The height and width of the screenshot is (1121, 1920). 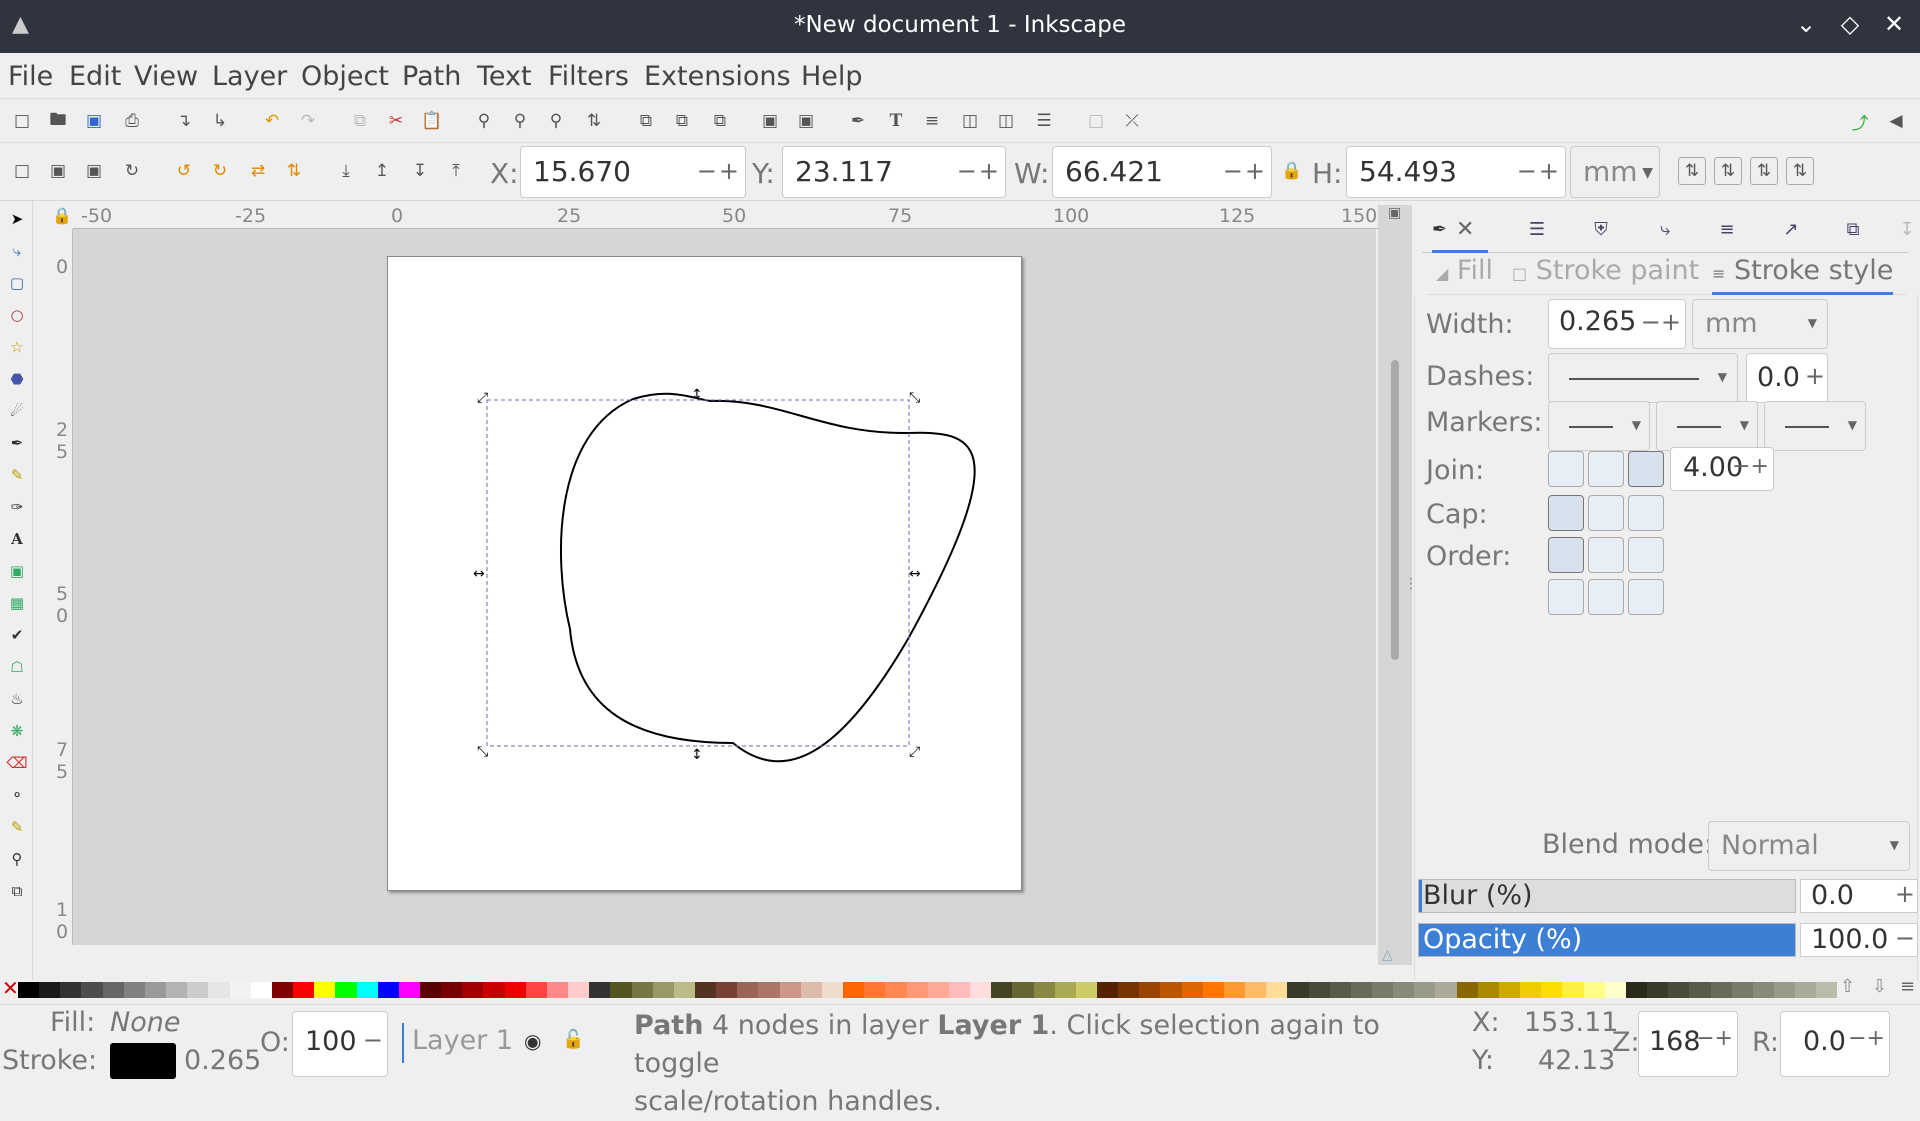 What do you see at coordinates (17, 539) in the screenshot?
I see `text-tool-icon: A` at bounding box center [17, 539].